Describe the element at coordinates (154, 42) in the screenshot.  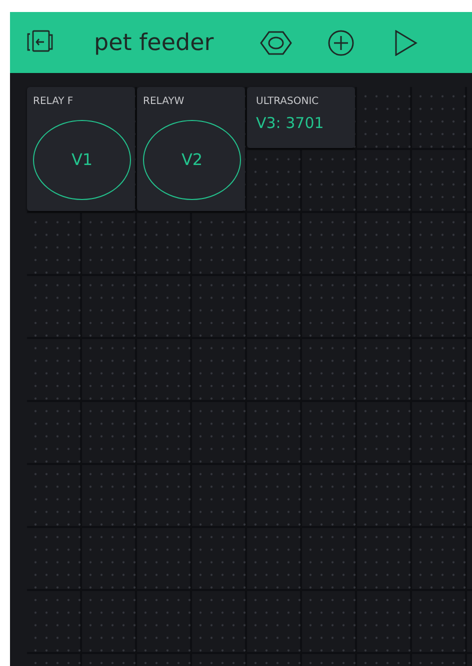
I see `project-title: pet feeder` at that location.